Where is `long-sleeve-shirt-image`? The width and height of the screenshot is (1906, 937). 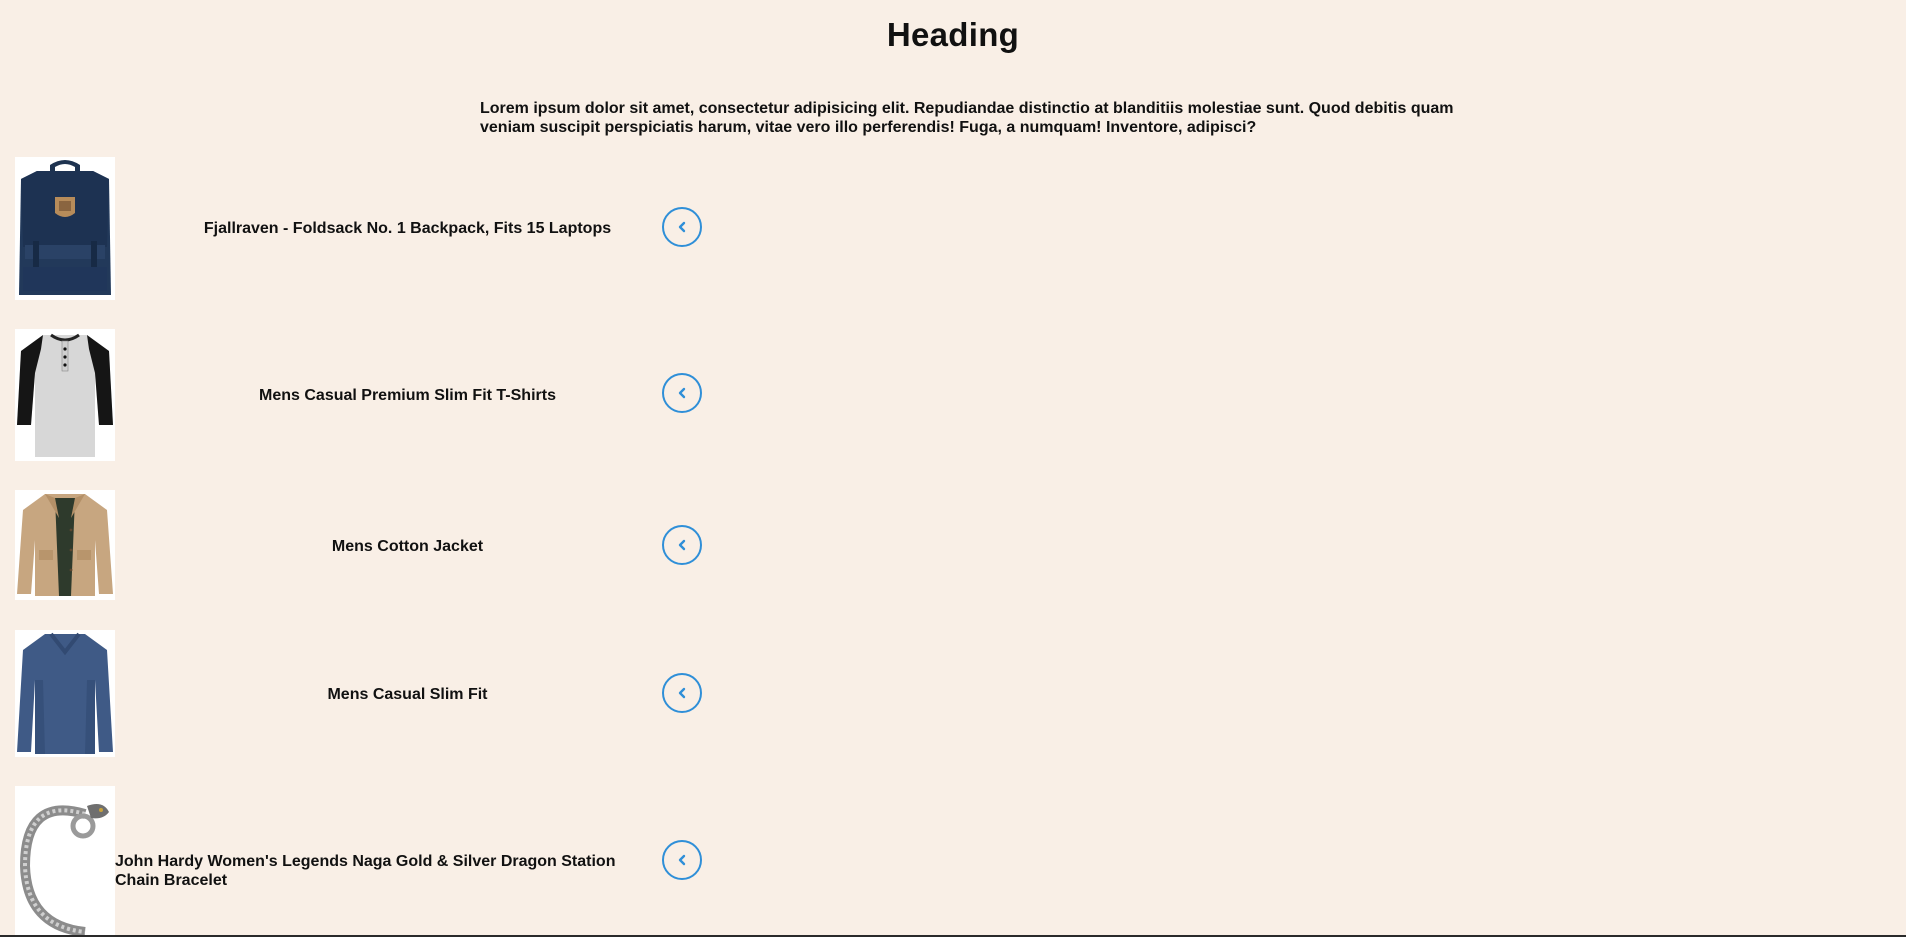
long-sleeve-shirt-image is located at coordinates (65, 693).